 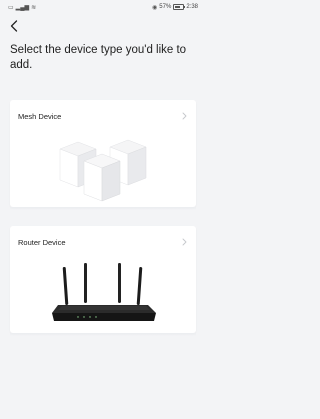 I want to click on chevron-left-icon, so click(x=14, y=26).